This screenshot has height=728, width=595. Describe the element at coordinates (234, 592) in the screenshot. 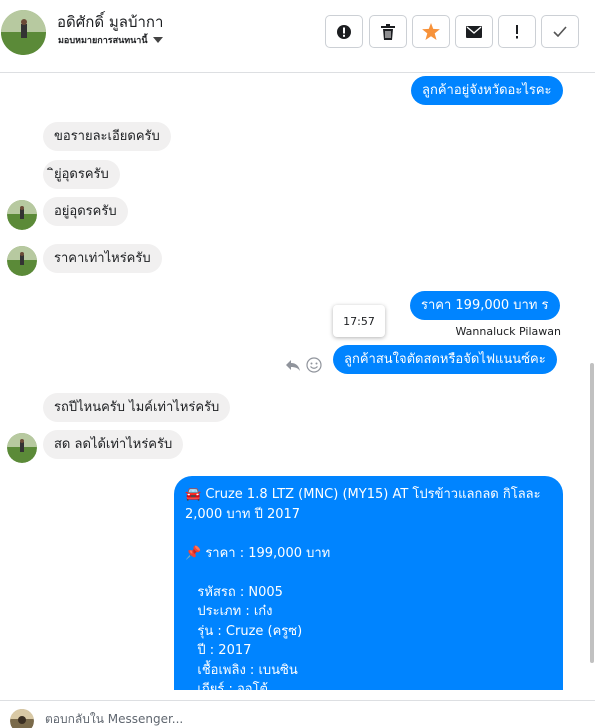

I see `message-line: รหัสรถ : N005` at that location.